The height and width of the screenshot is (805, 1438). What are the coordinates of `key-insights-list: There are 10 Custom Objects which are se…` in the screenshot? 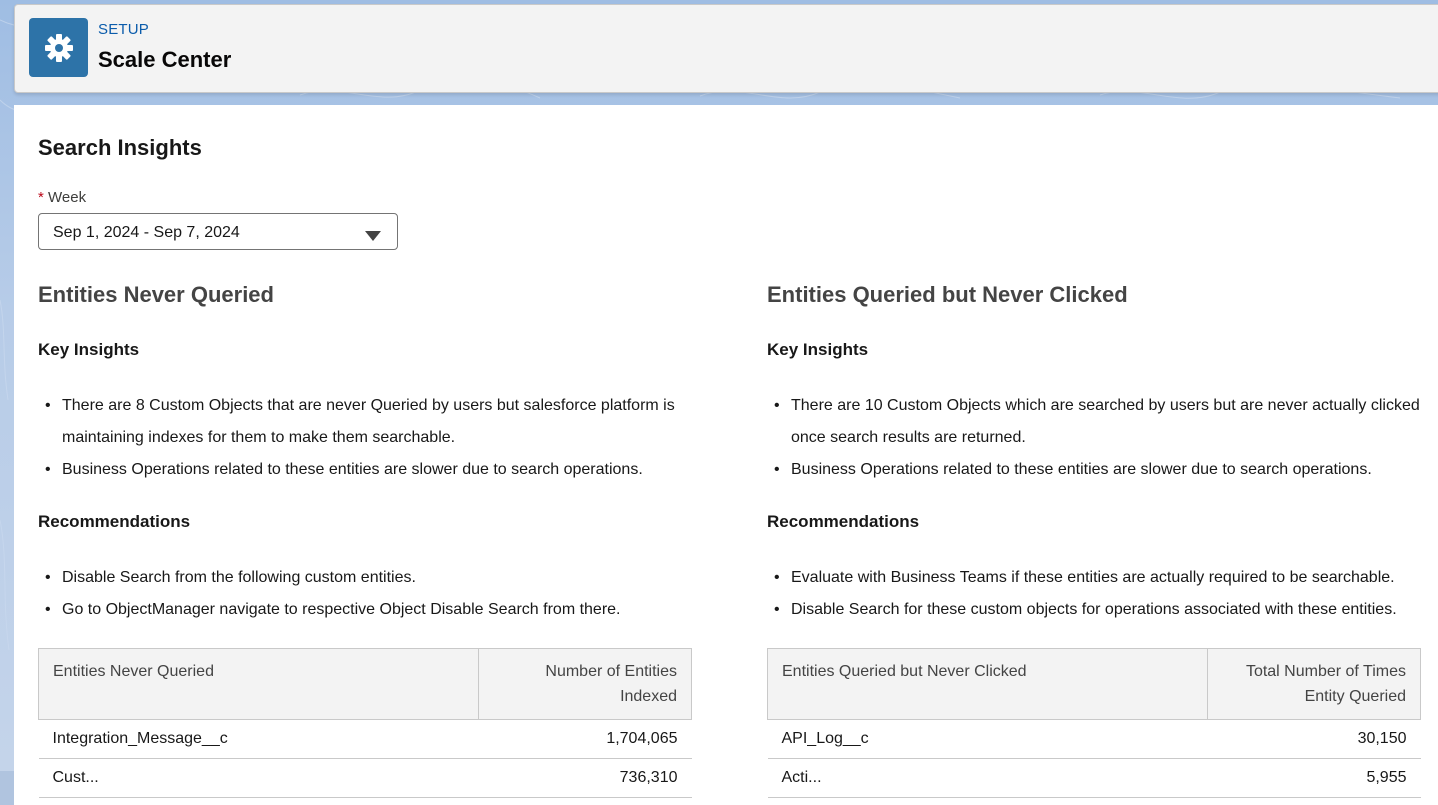 It's located at (1097, 438).